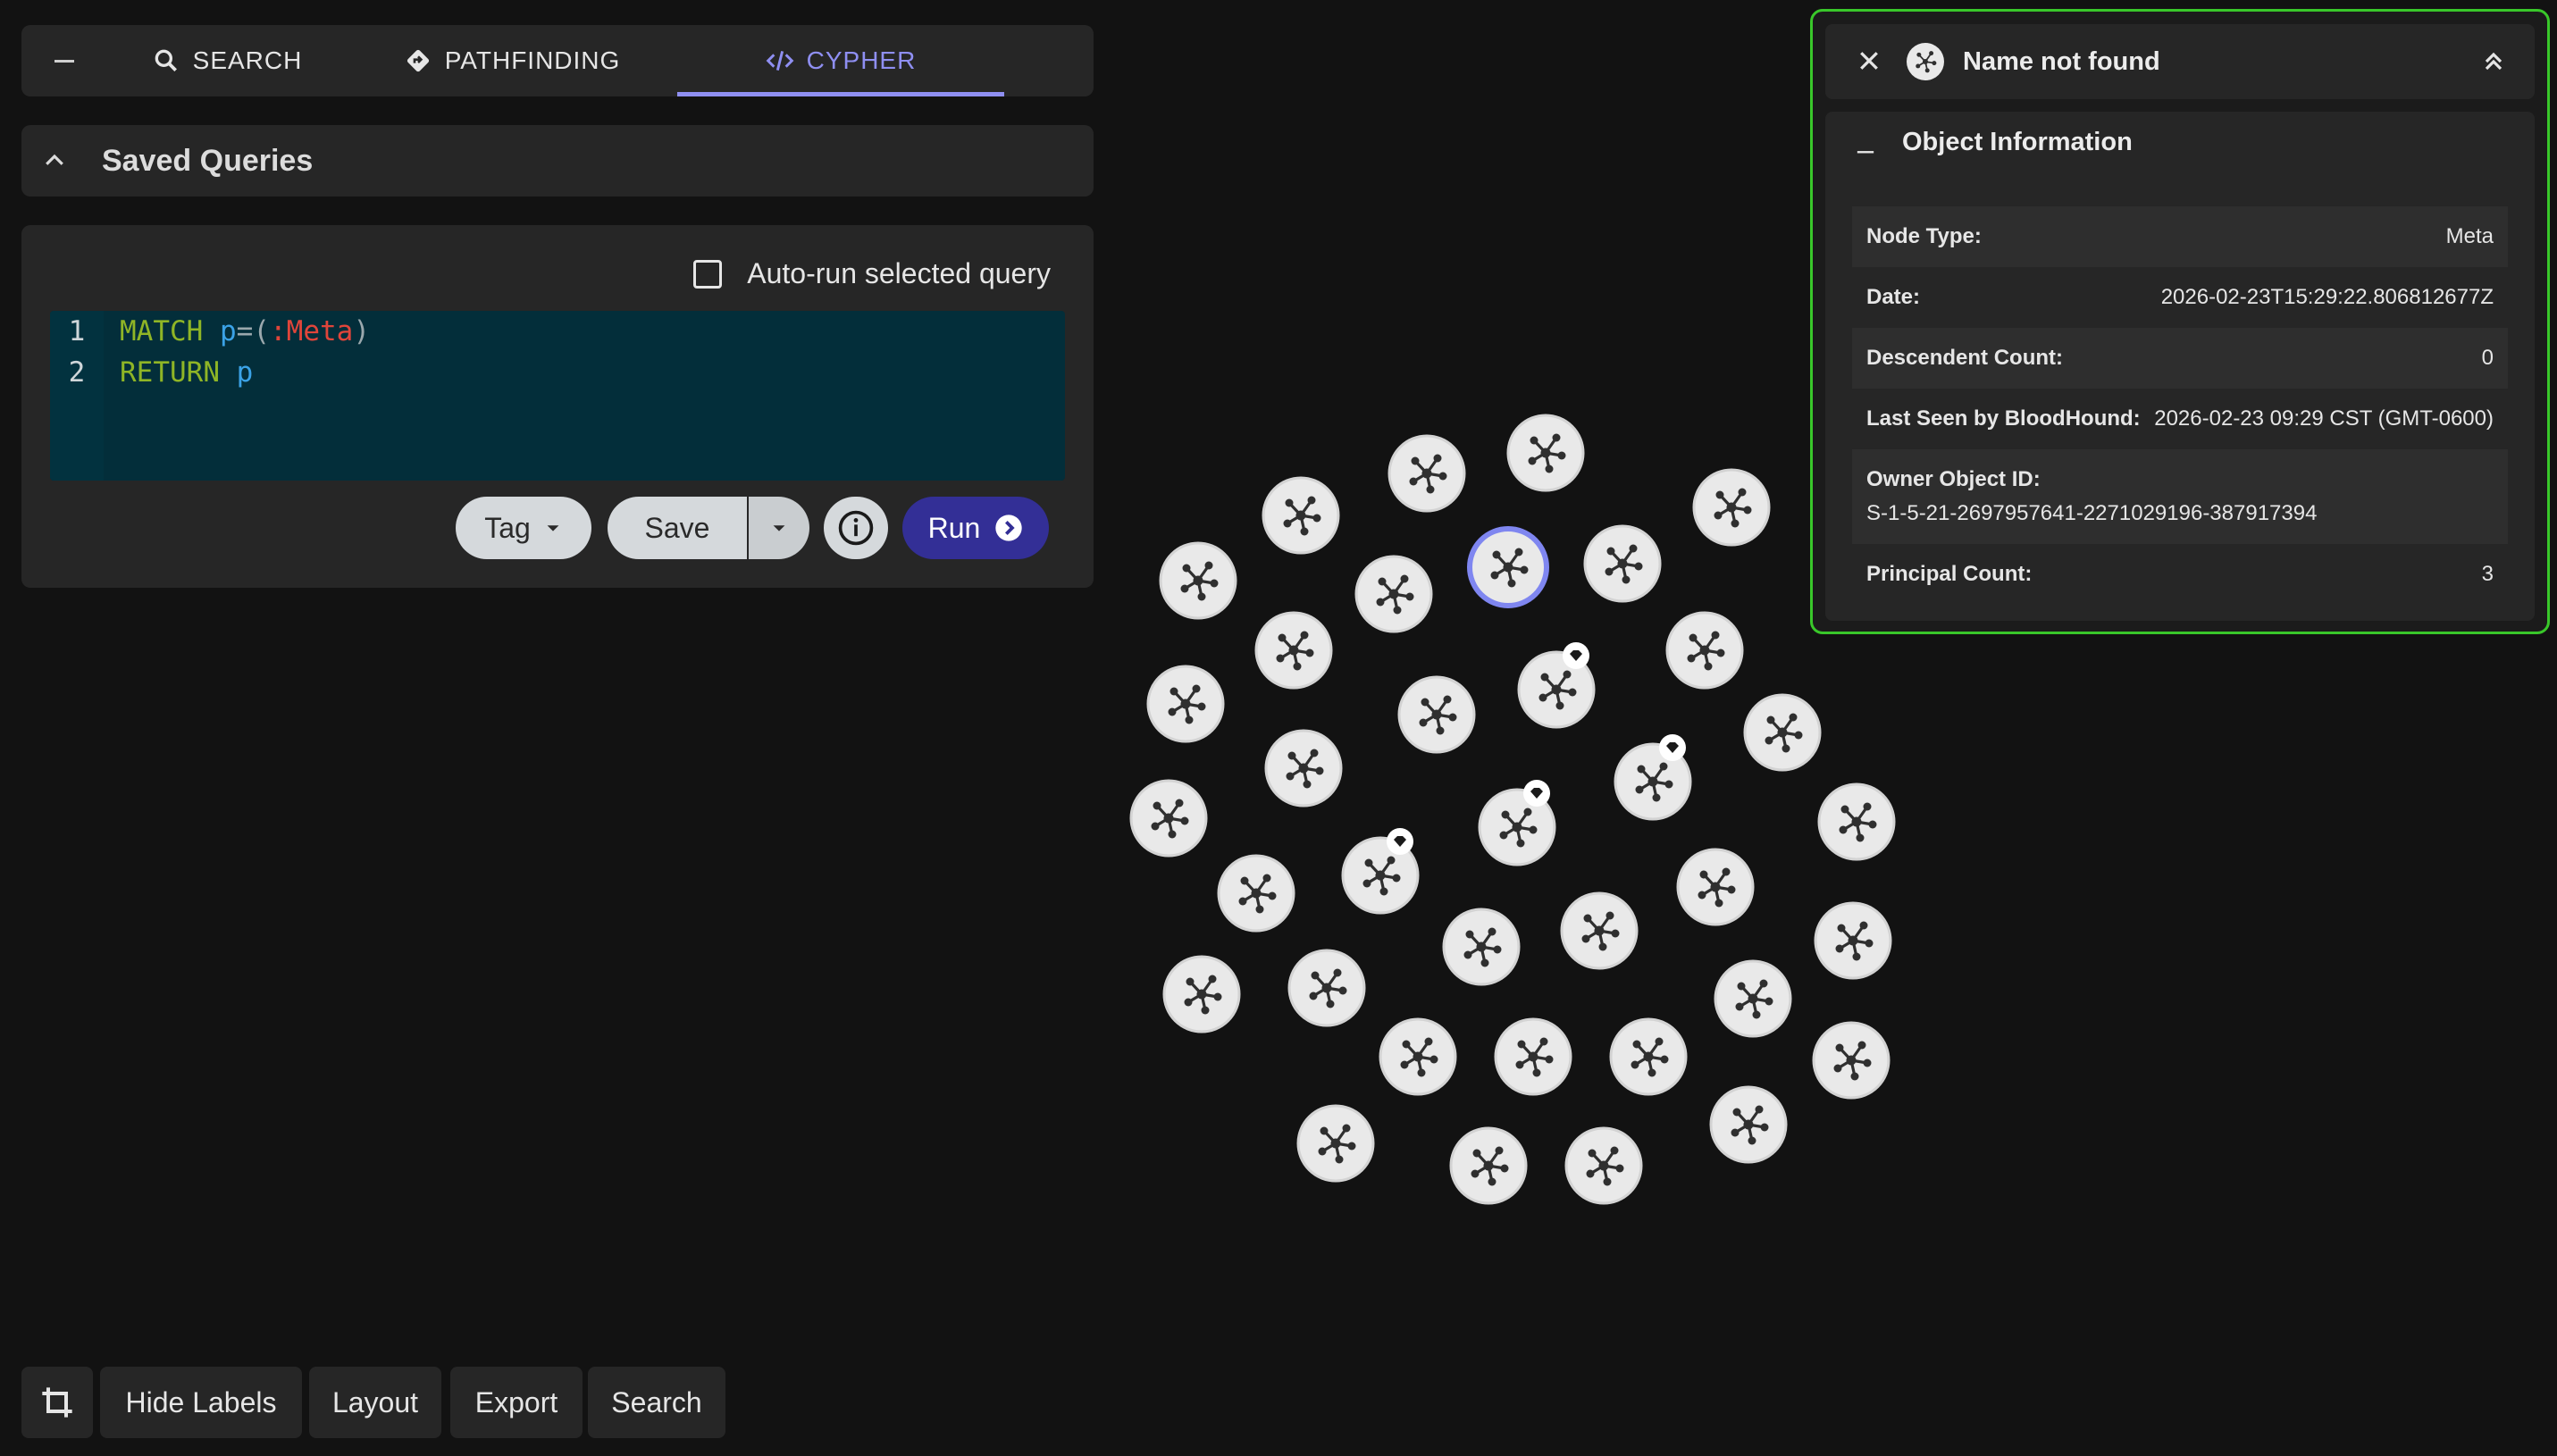 The image size is (2557, 1456). I want to click on section-collapse-button, so click(1866, 154).